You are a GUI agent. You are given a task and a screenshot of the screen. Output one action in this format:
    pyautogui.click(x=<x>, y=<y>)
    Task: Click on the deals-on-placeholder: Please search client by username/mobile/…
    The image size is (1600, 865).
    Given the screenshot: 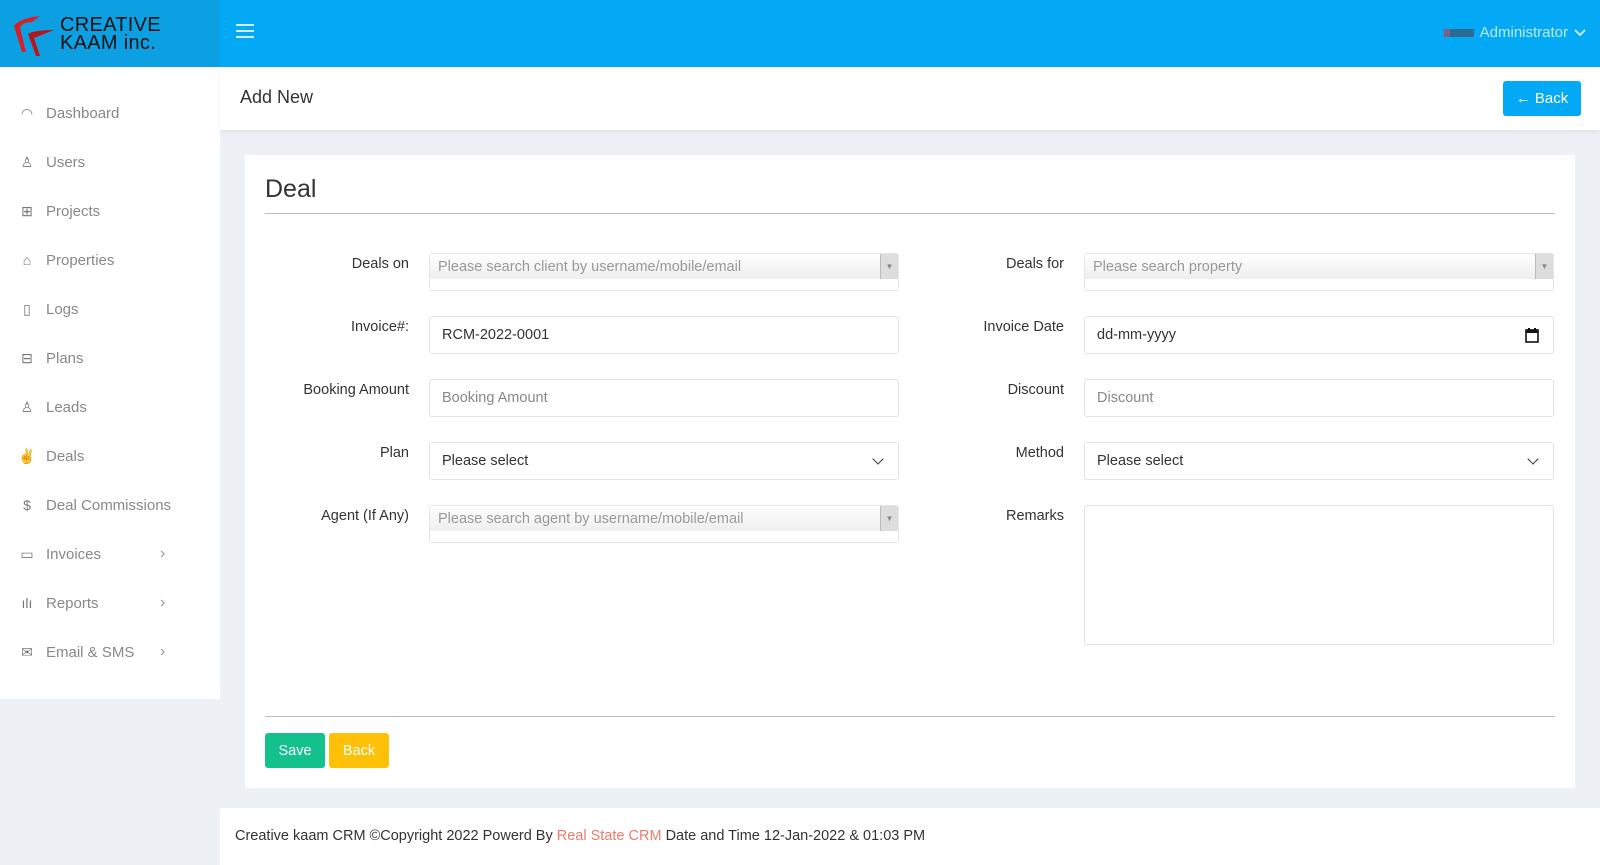 What is the action you would take?
    pyautogui.click(x=664, y=266)
    